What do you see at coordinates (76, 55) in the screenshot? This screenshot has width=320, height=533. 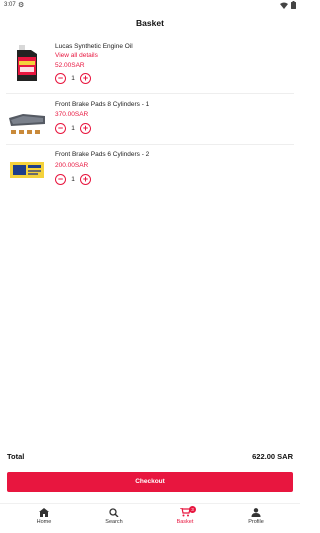 I see `view-details-link: View all details` at bounding box center [76, 55].